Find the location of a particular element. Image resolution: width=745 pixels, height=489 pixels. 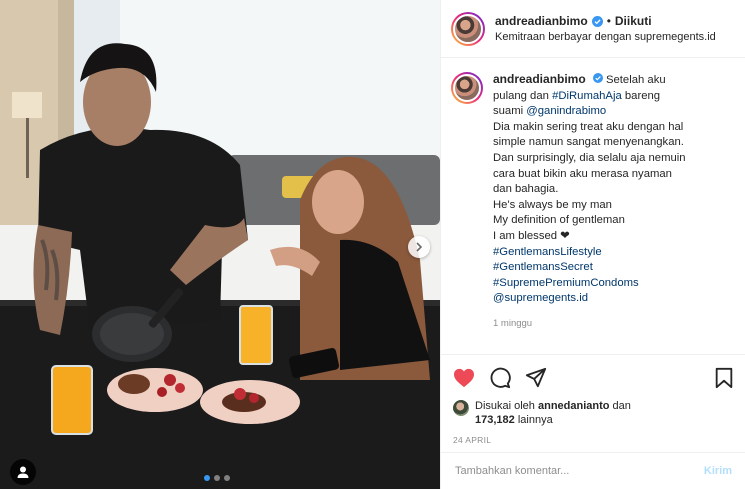

caption-text: simple namun sangat menyenangkan. is located at coordinates (588, 142).